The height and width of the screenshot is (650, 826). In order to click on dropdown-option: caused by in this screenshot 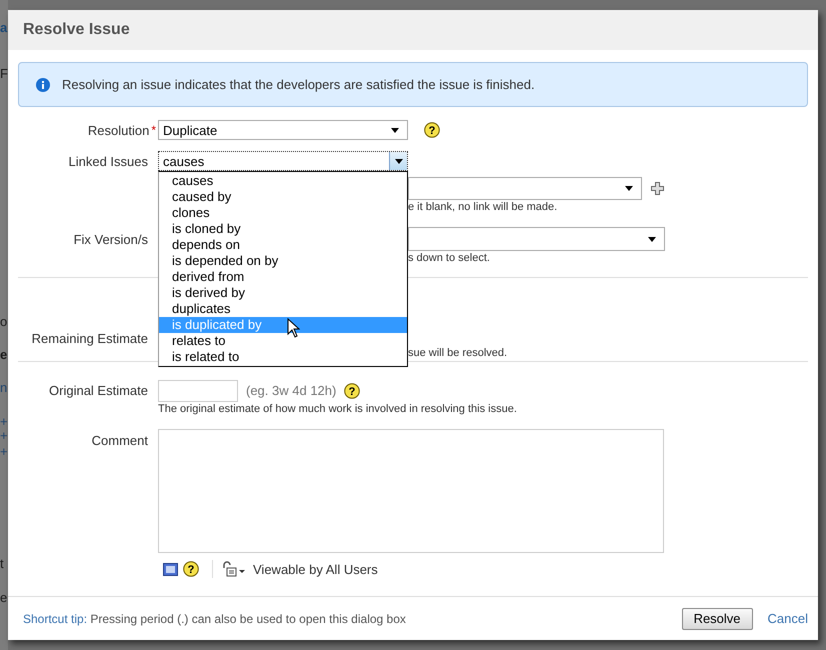, I will do `click(283, 197)`.